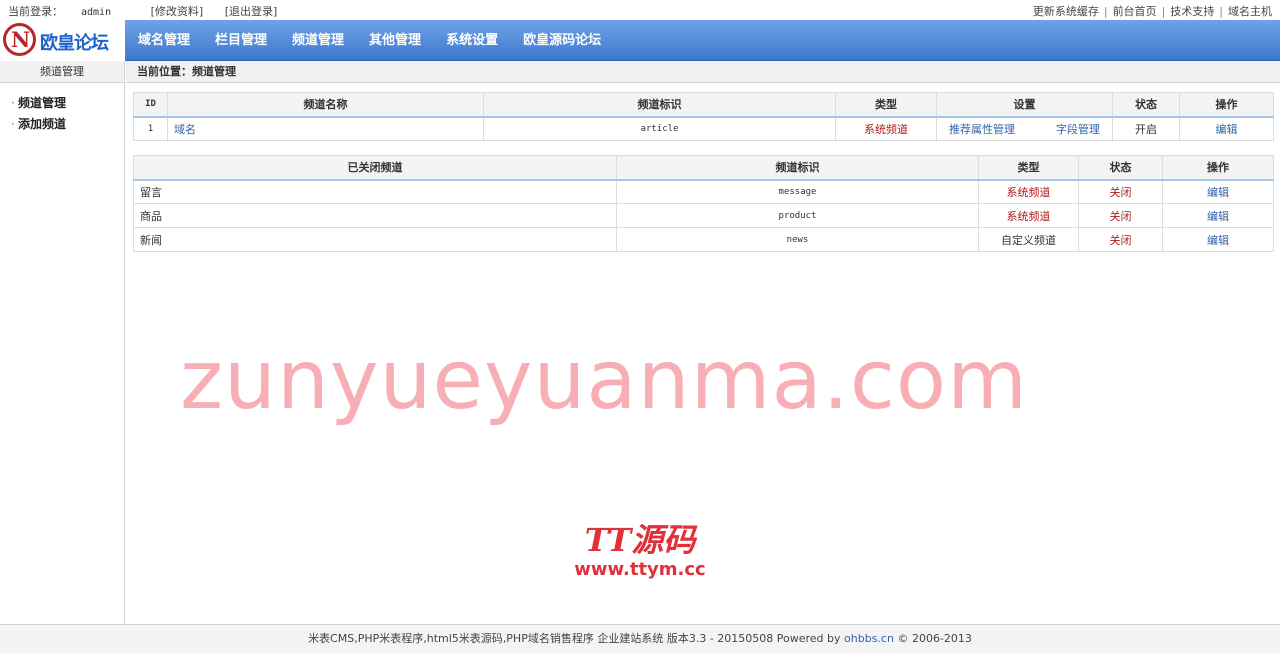 This screenshot has height=653, width=1280. I want to click on table-header-row: ID 频道名称 频道标识 类型 设置 状态 操作, so click(703, 105).